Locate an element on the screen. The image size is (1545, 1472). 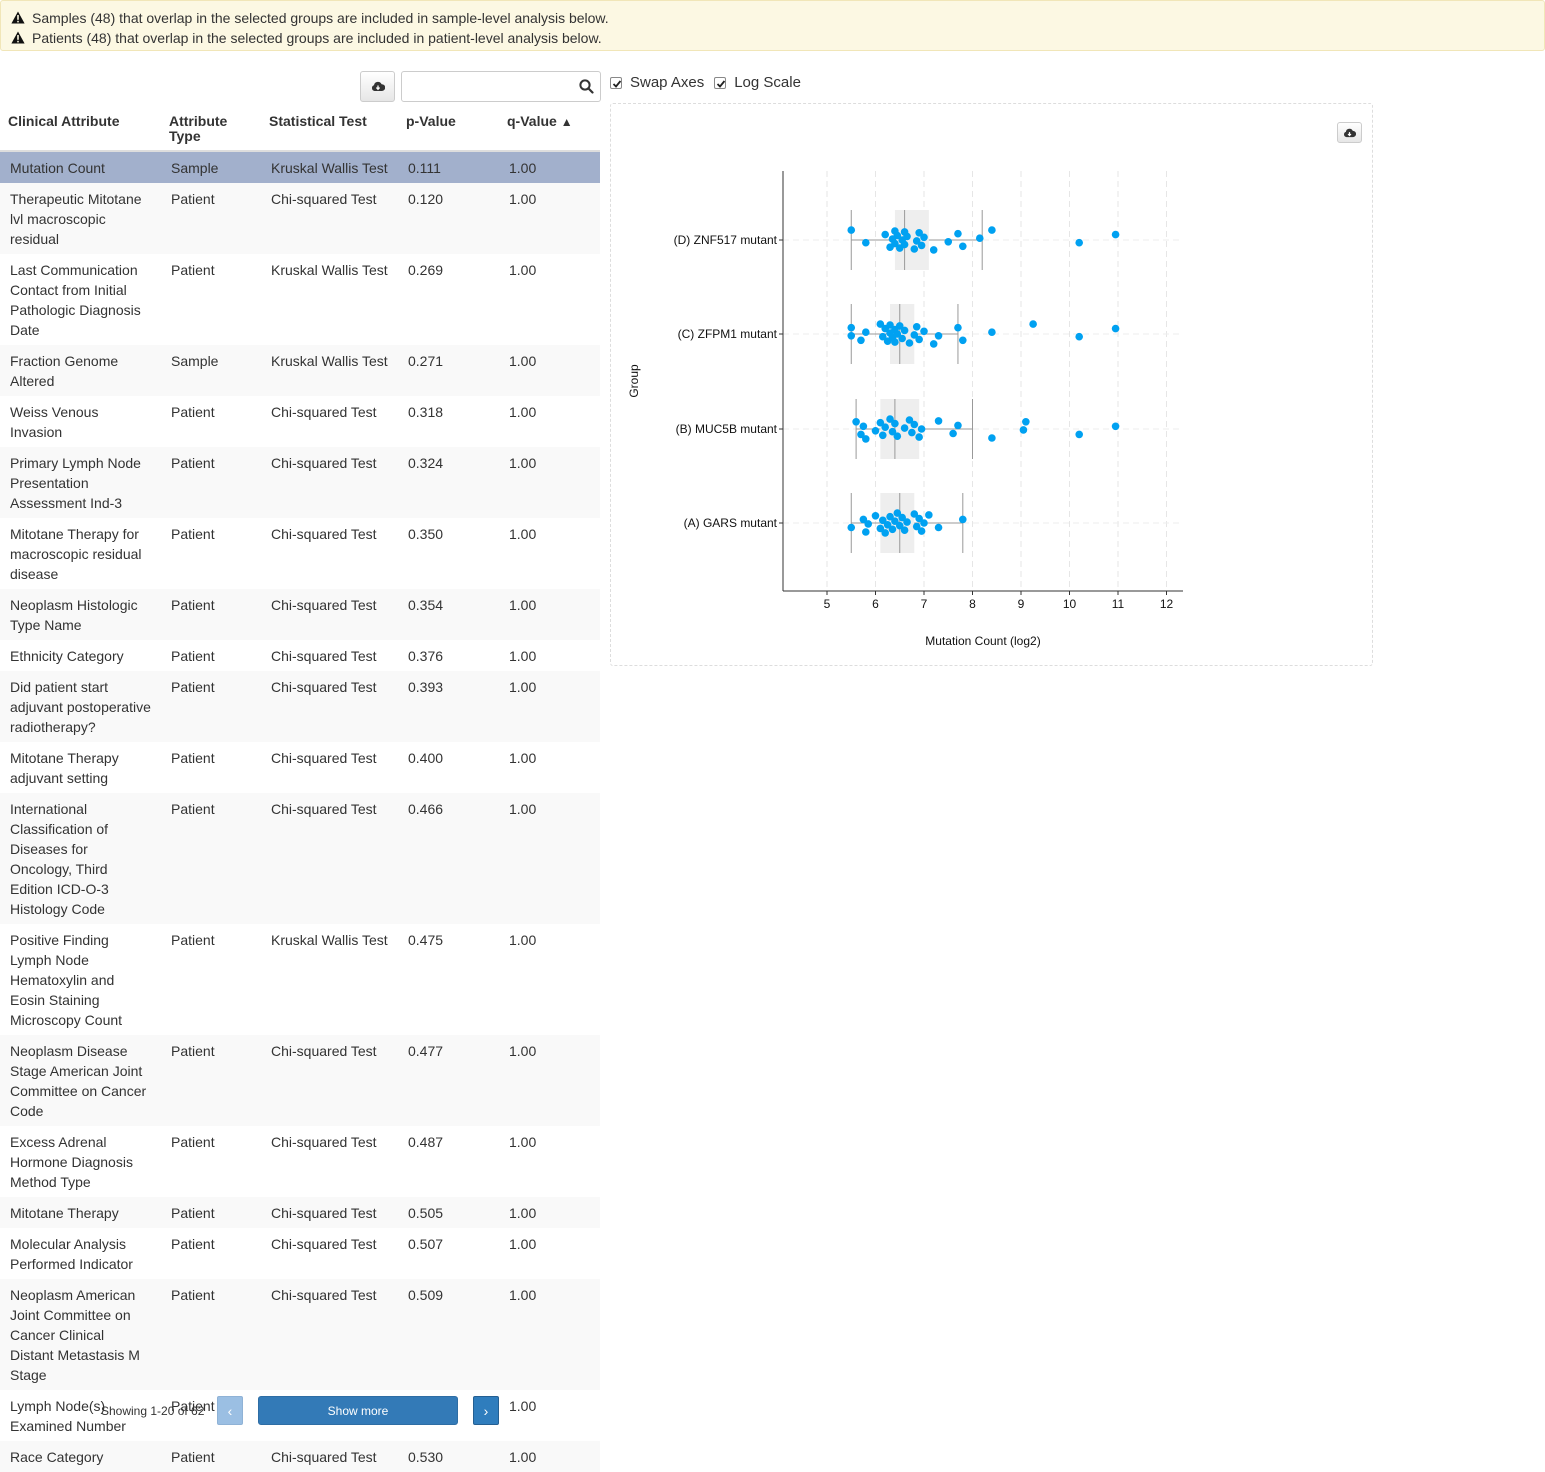
cell-p-value: 0.271 is located at coordinates (448, 370).